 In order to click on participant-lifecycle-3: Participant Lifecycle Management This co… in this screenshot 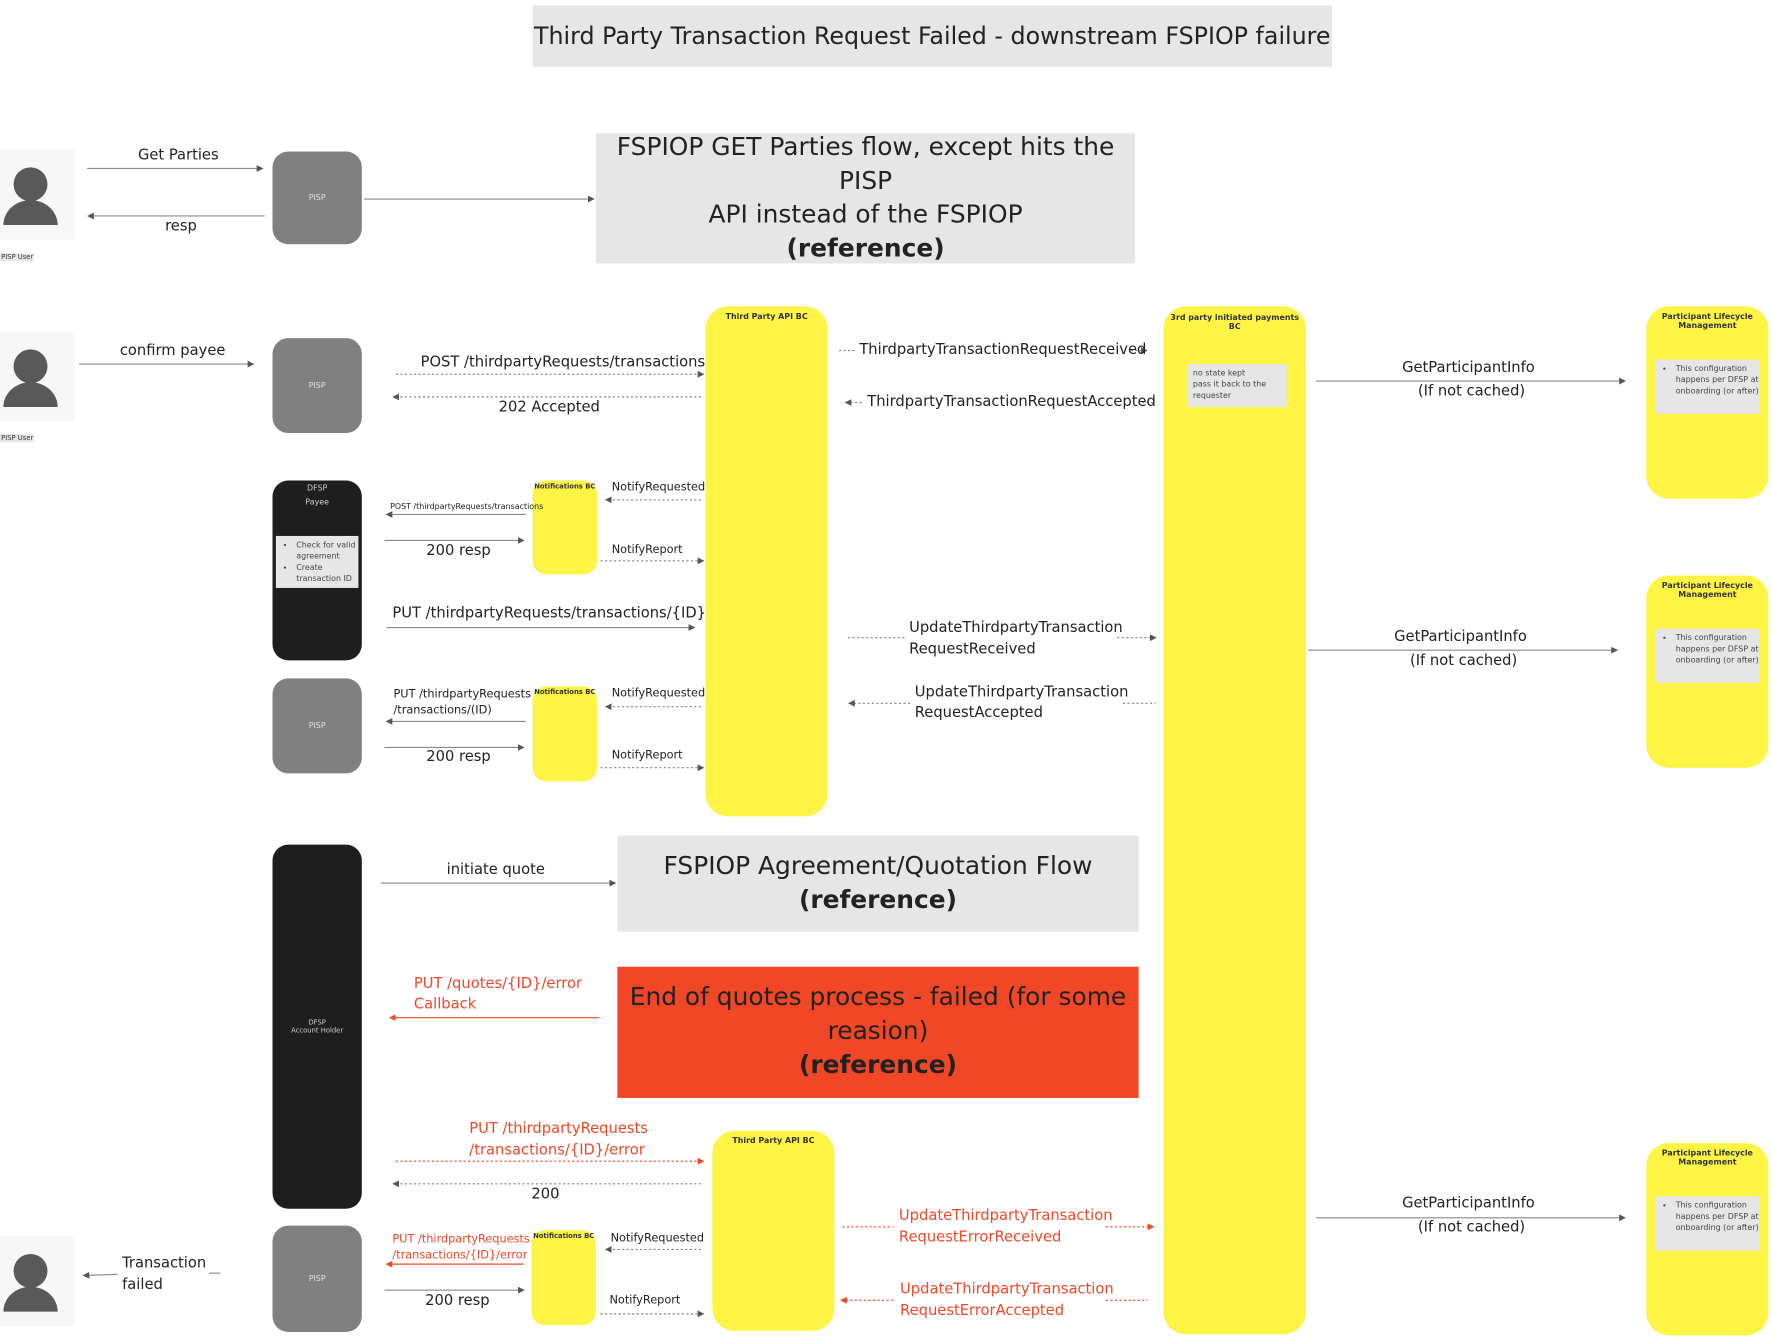, I will do `click(1707, 1239)`.